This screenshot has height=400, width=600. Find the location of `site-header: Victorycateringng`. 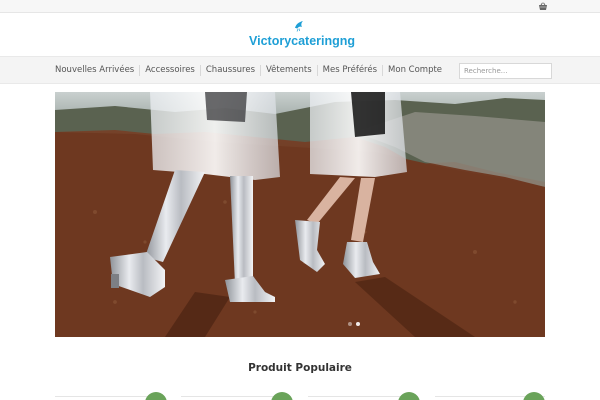

site-header: Victorycateringng is located at coordinates (300, 34).